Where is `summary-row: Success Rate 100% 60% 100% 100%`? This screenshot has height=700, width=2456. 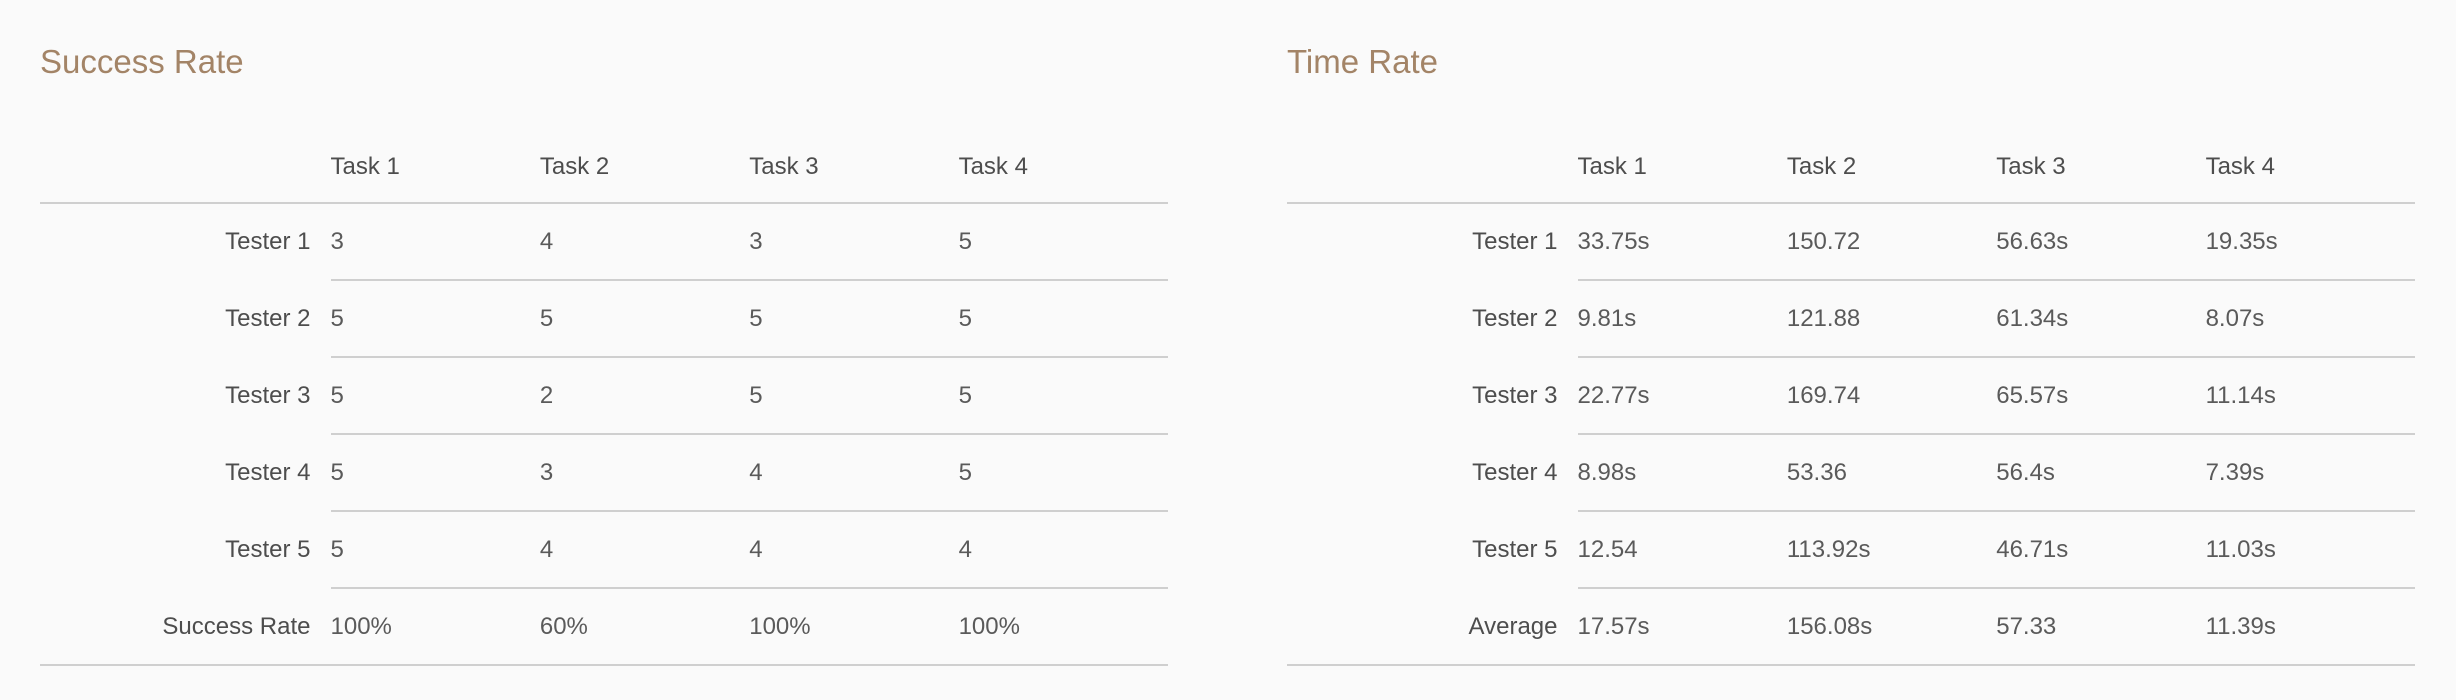
summary-row: Success Rate 100% 60% 100% 100% is located at coordinates (604, 627).